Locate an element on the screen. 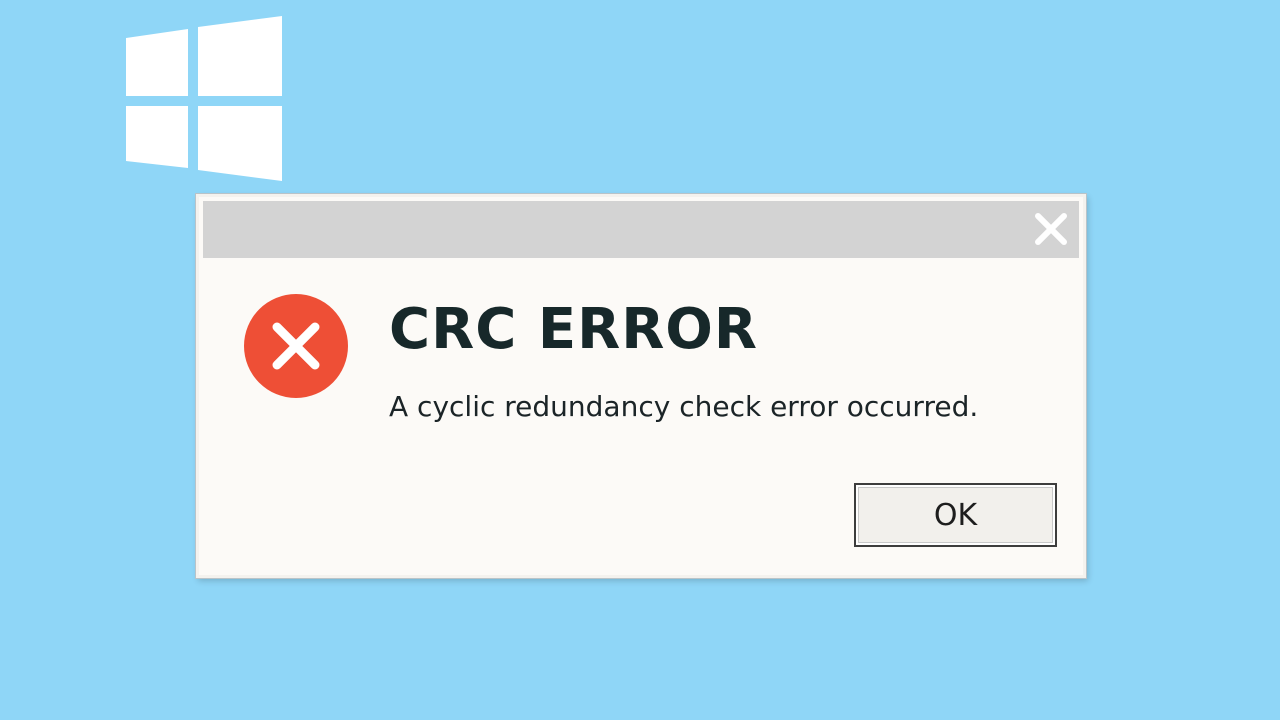  close-button is located at coordinates (1051, 229).